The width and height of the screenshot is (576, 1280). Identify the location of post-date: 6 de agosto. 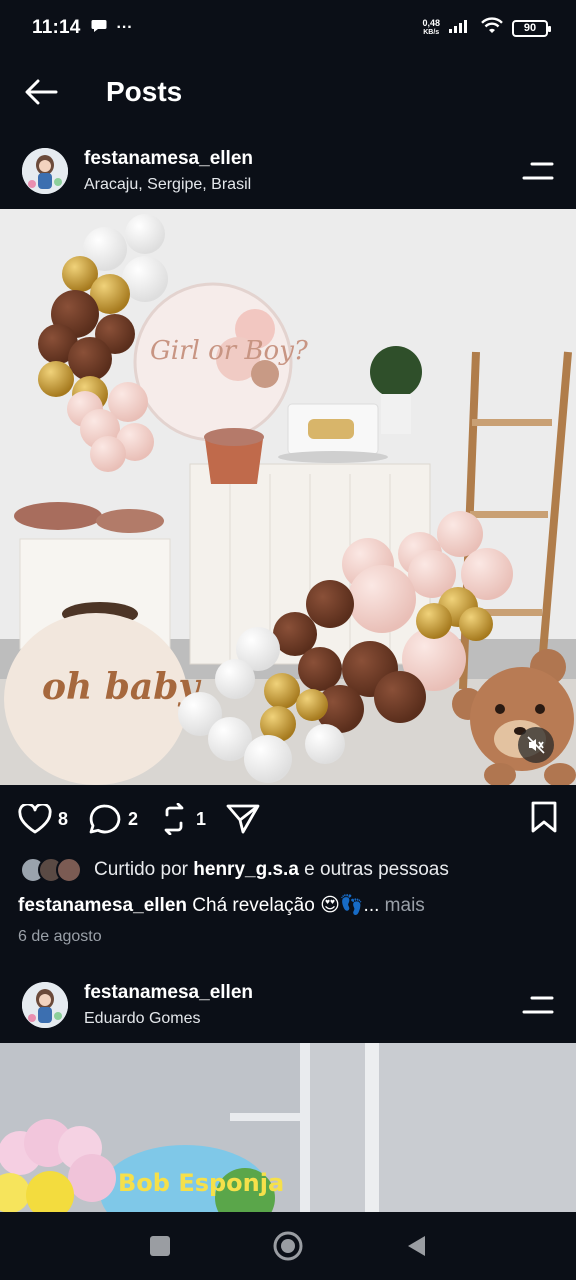
(60, 936).